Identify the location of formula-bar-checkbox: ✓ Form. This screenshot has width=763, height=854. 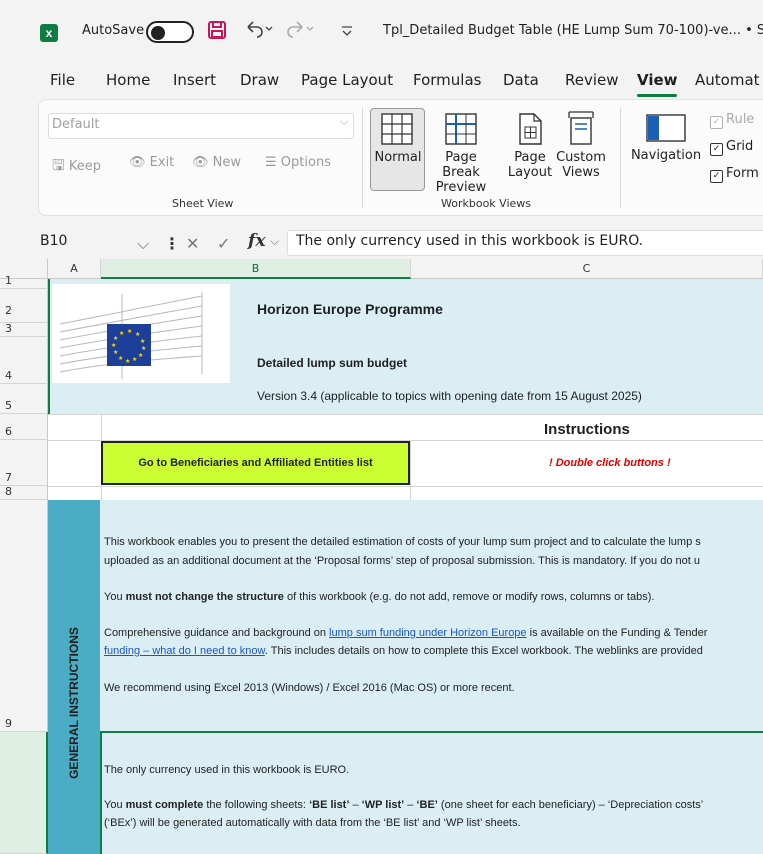
(734, 174).